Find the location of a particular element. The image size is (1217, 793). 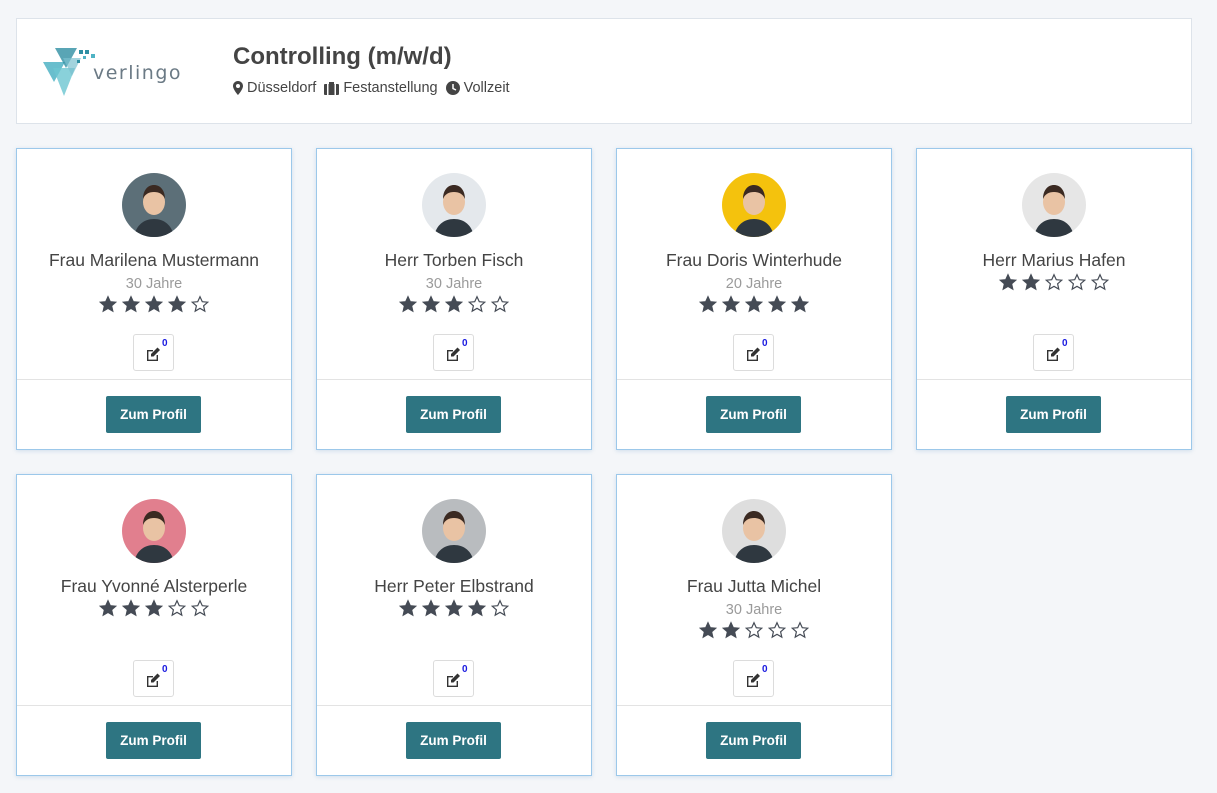

employment-type-text: Festanstellung is located at coordinates (390, 88).